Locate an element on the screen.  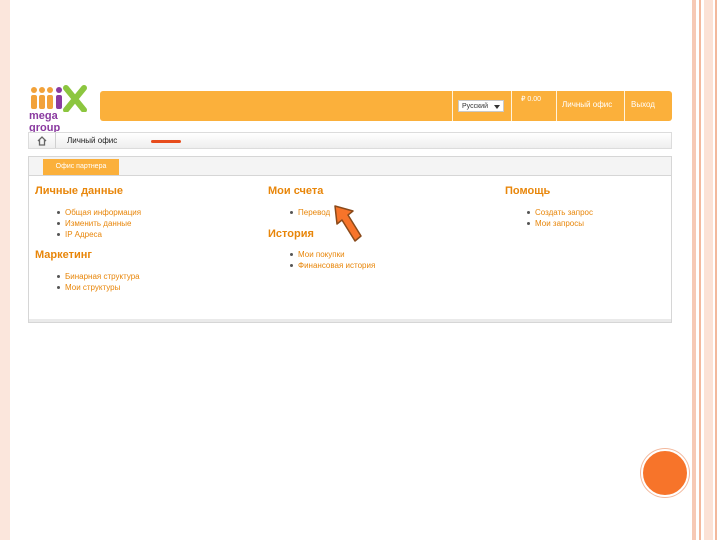
section-personal-title: Личные данные is located at coordinates (79, 191).